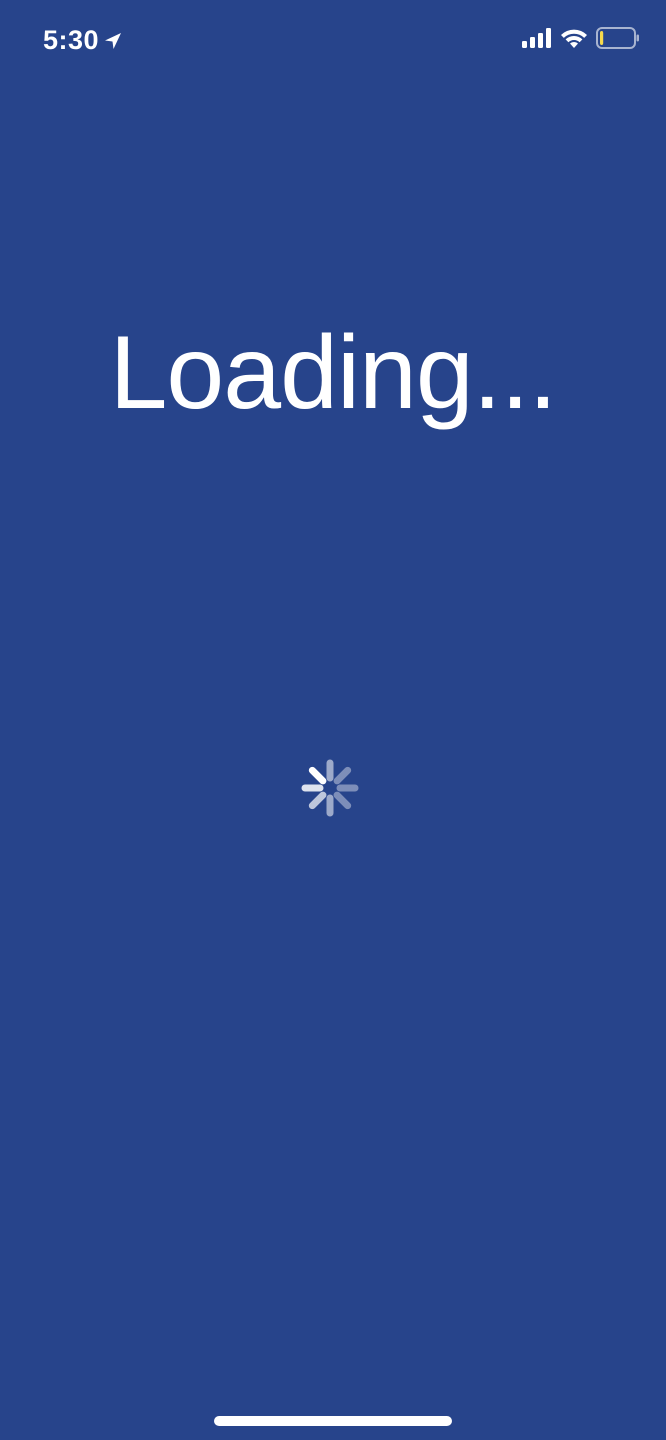 The height and width of the screenshot is (1440, 666). I want to click on home-indicator, so click(333, 1421).